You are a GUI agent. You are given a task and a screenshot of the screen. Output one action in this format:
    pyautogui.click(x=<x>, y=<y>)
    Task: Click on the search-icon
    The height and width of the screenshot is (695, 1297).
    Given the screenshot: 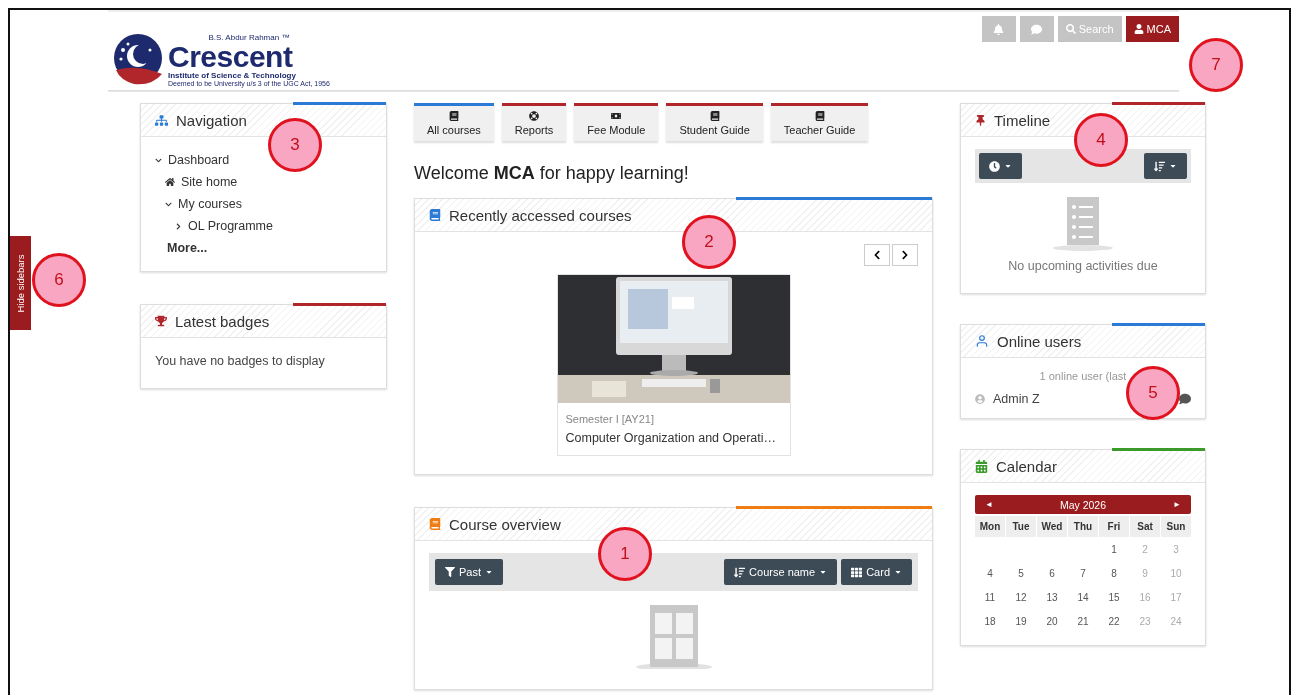 What is the action you would take?
    pyautogui.click(x=1070, y=29)
    